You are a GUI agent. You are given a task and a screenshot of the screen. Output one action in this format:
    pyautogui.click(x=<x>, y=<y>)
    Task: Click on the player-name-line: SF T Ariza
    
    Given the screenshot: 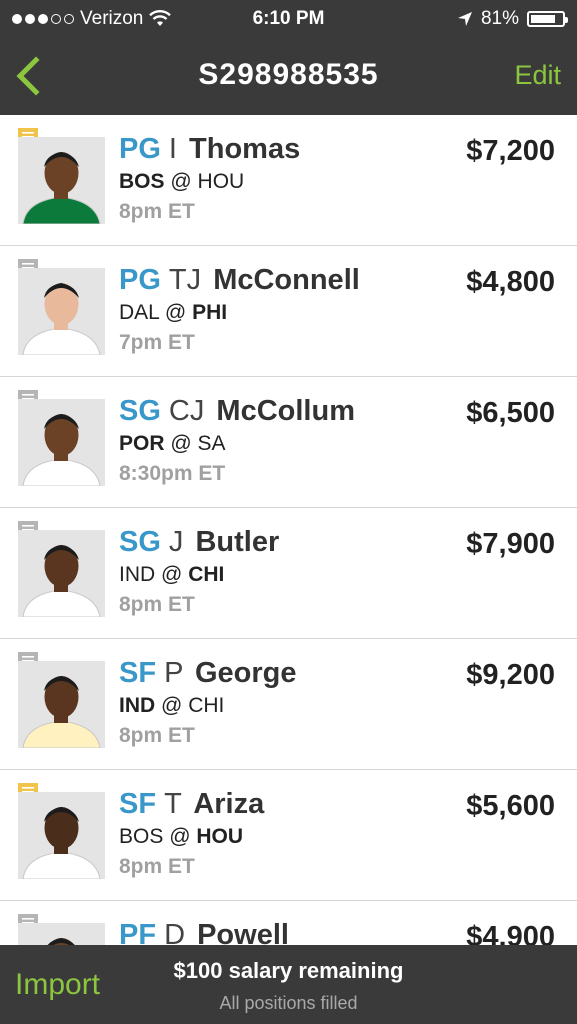 What is the action you would take?
    pyautogui.click(x=191, y=804)
    